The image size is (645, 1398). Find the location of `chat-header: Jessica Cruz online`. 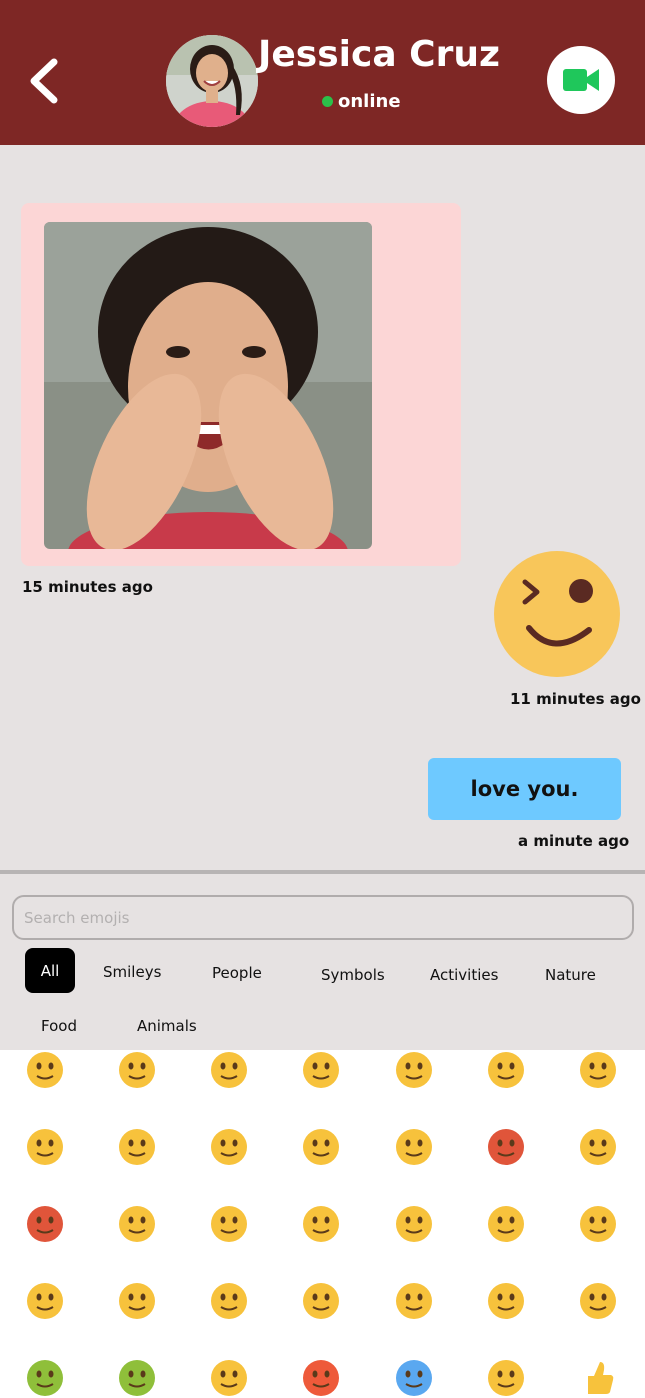

chat-header: Jessica Cruz online is located at coordinates (322, 72).